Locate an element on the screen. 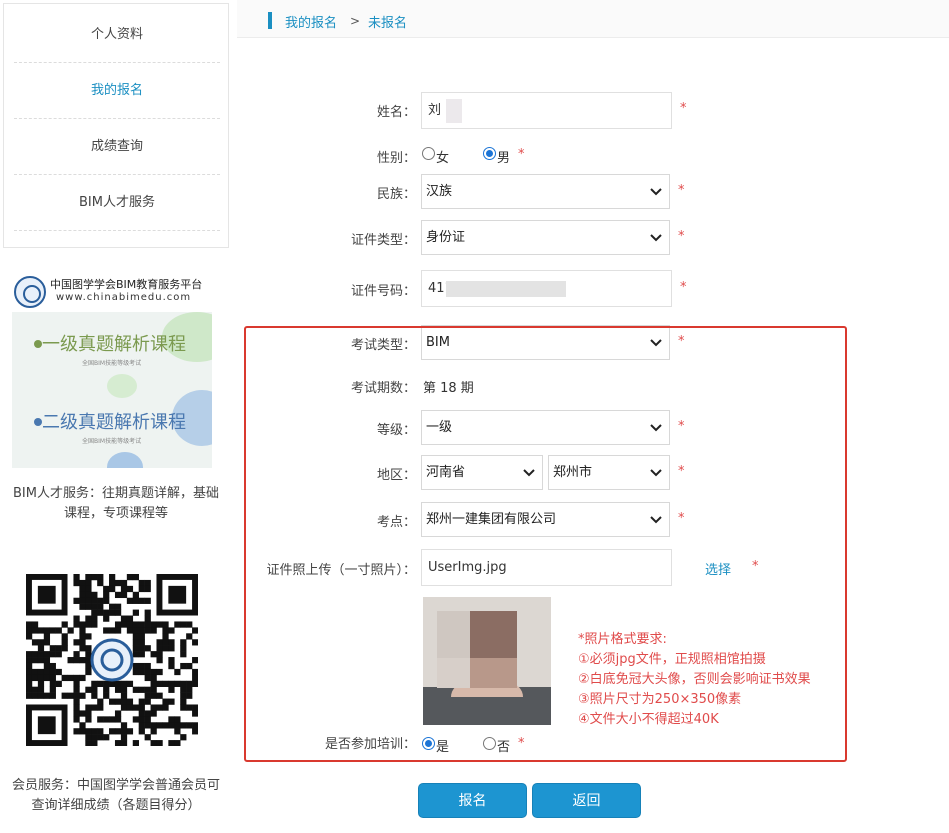  level-label: 等级： is located at coordinates (396, 430).